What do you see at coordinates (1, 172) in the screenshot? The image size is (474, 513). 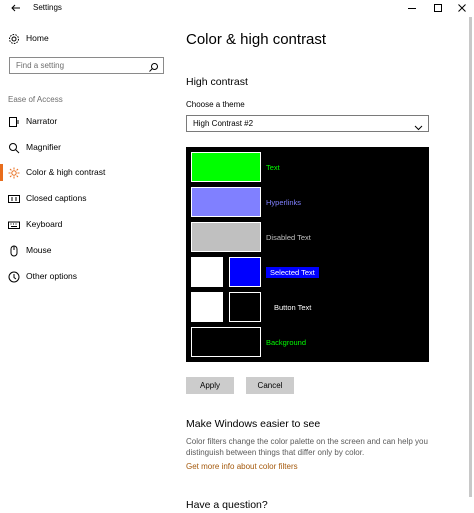 I see `active-indicator` at bounding box center [1, 172].